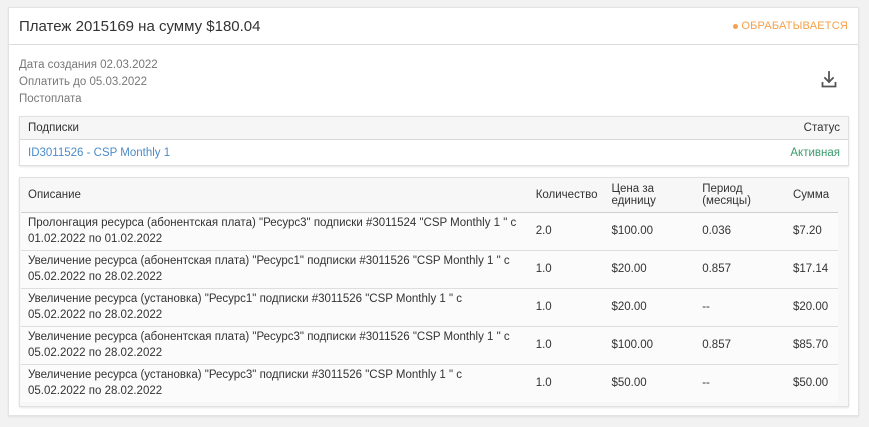 The width and height of the screenshot is (869, 427). Describe the element at coordinates (811, 231) in the screenshot. I see `row-total: $7.20` at that location.